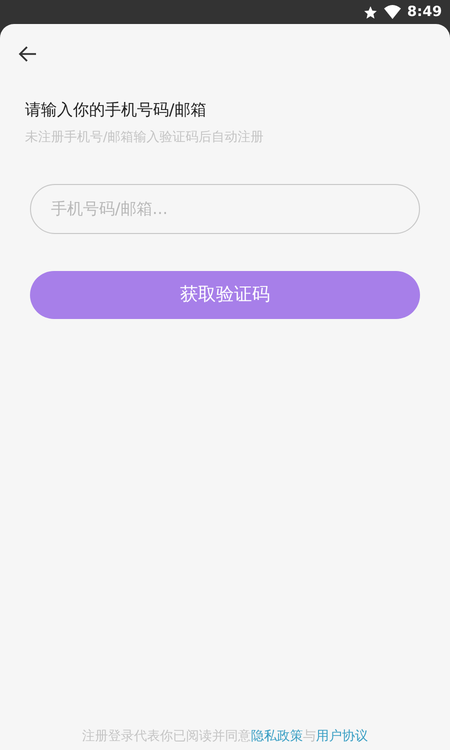 The height and width of the screenshot is (750, 450). What do you see at coordinates (393, 12) in the screenshot?
I see `wifi-icon` at bounding box center [393, 12].